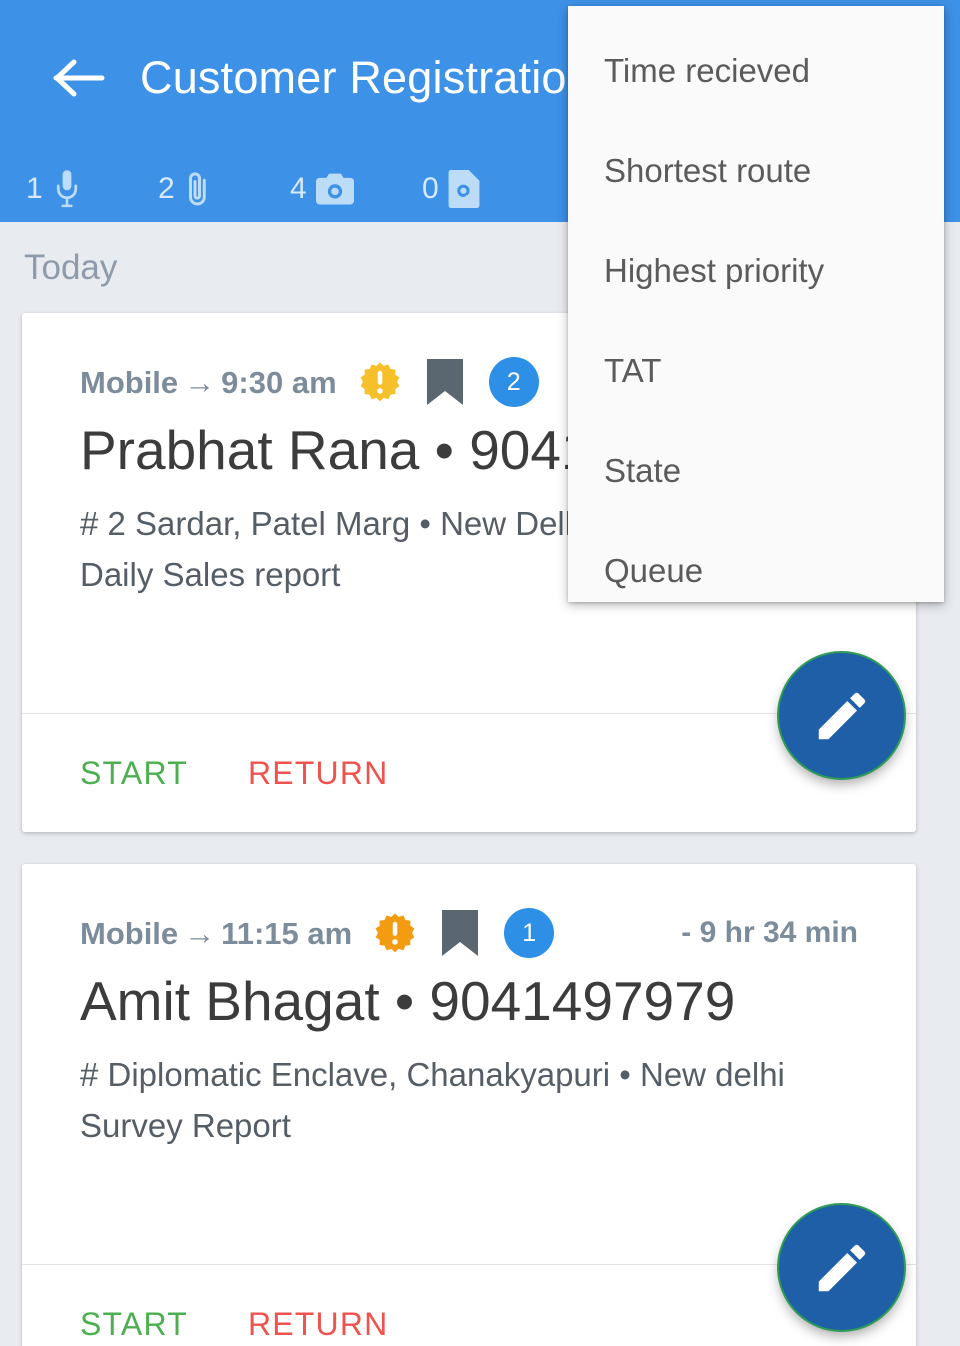  What do you see at coordinates (756, 370) in the screenshot?
I see `menu-item-tat: TAT` at bounding box center [756, 370].